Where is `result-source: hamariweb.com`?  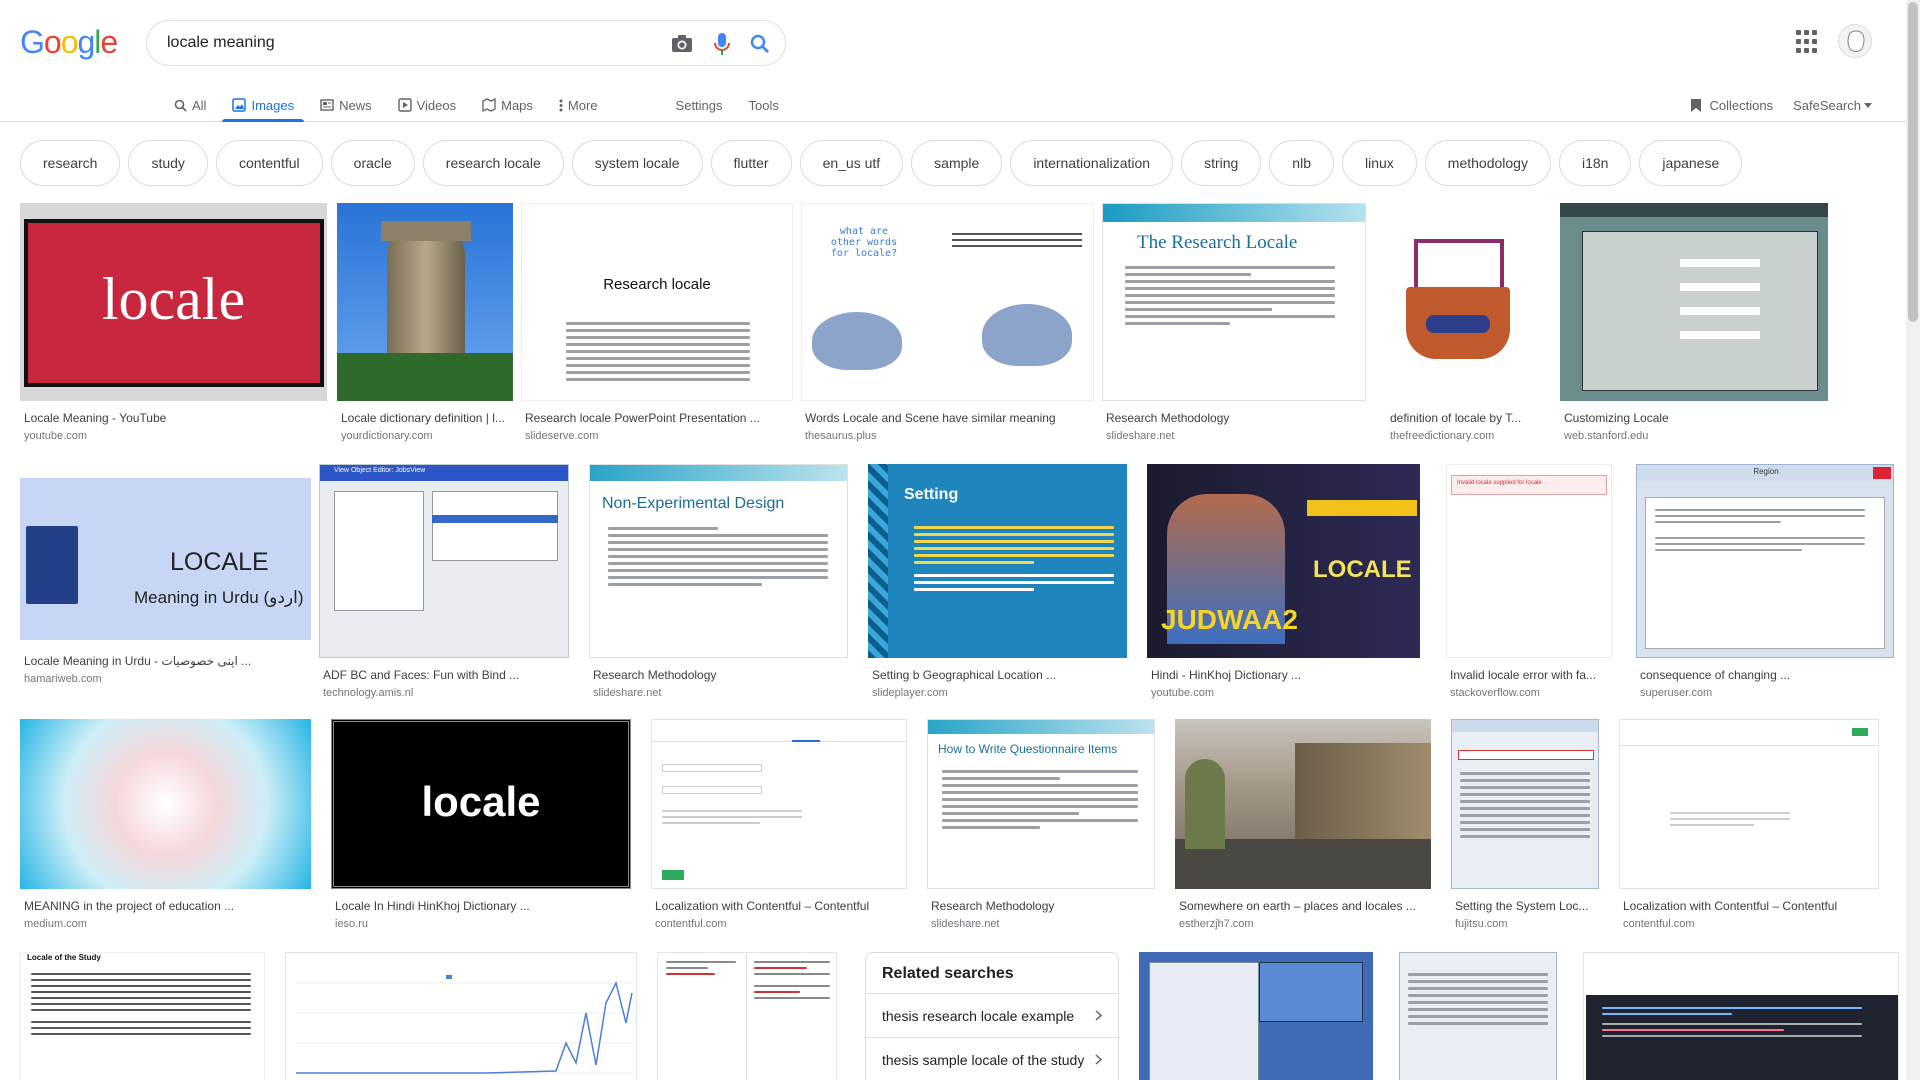
result-source: hamariweb.com is located at coordinates (165, 679).